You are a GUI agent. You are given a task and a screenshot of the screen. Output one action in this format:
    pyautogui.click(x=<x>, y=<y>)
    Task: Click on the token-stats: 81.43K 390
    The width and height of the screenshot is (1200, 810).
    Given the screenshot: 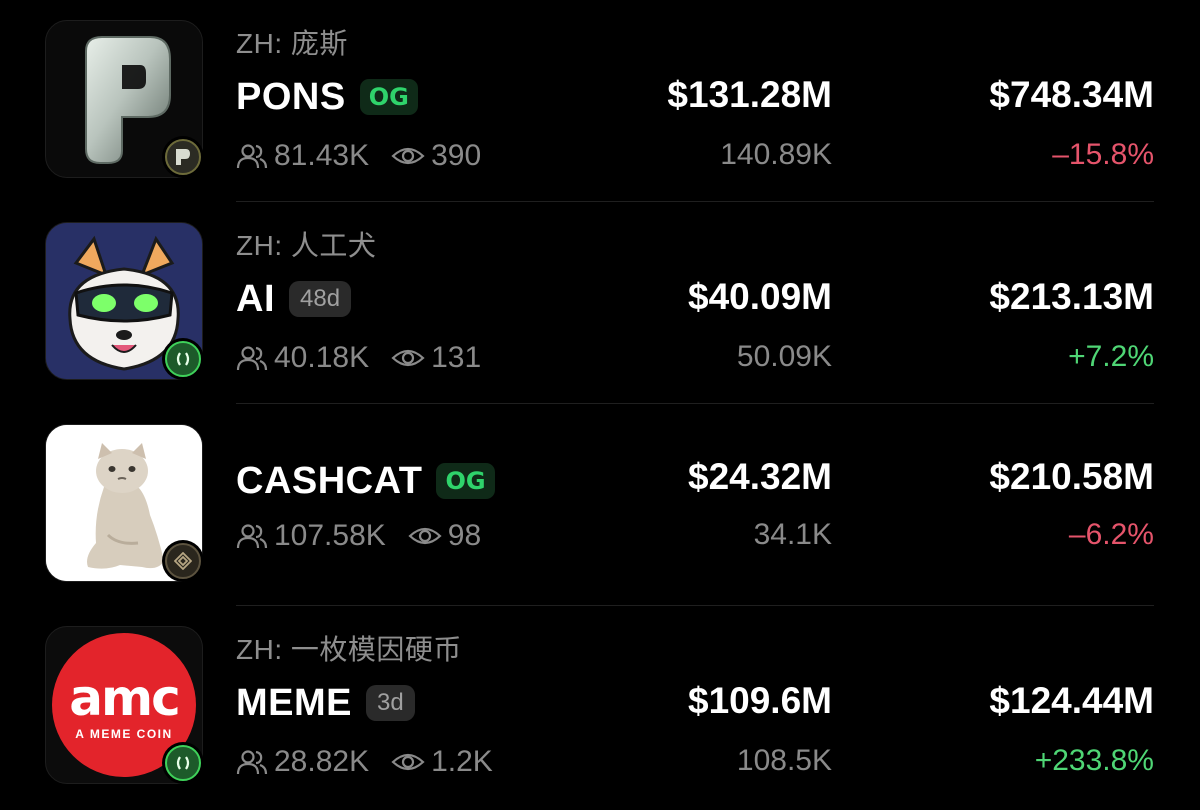 What is the action you would take?
    pyautogui.click(x=358, y=156)
    